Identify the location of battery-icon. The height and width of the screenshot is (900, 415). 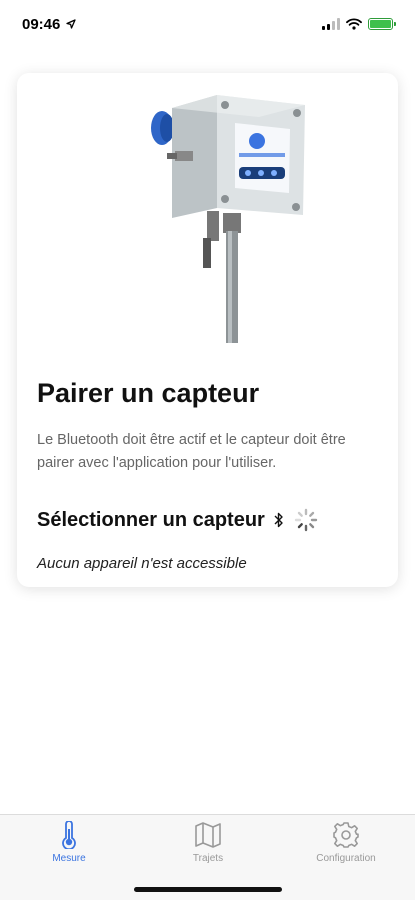
(382, 24).